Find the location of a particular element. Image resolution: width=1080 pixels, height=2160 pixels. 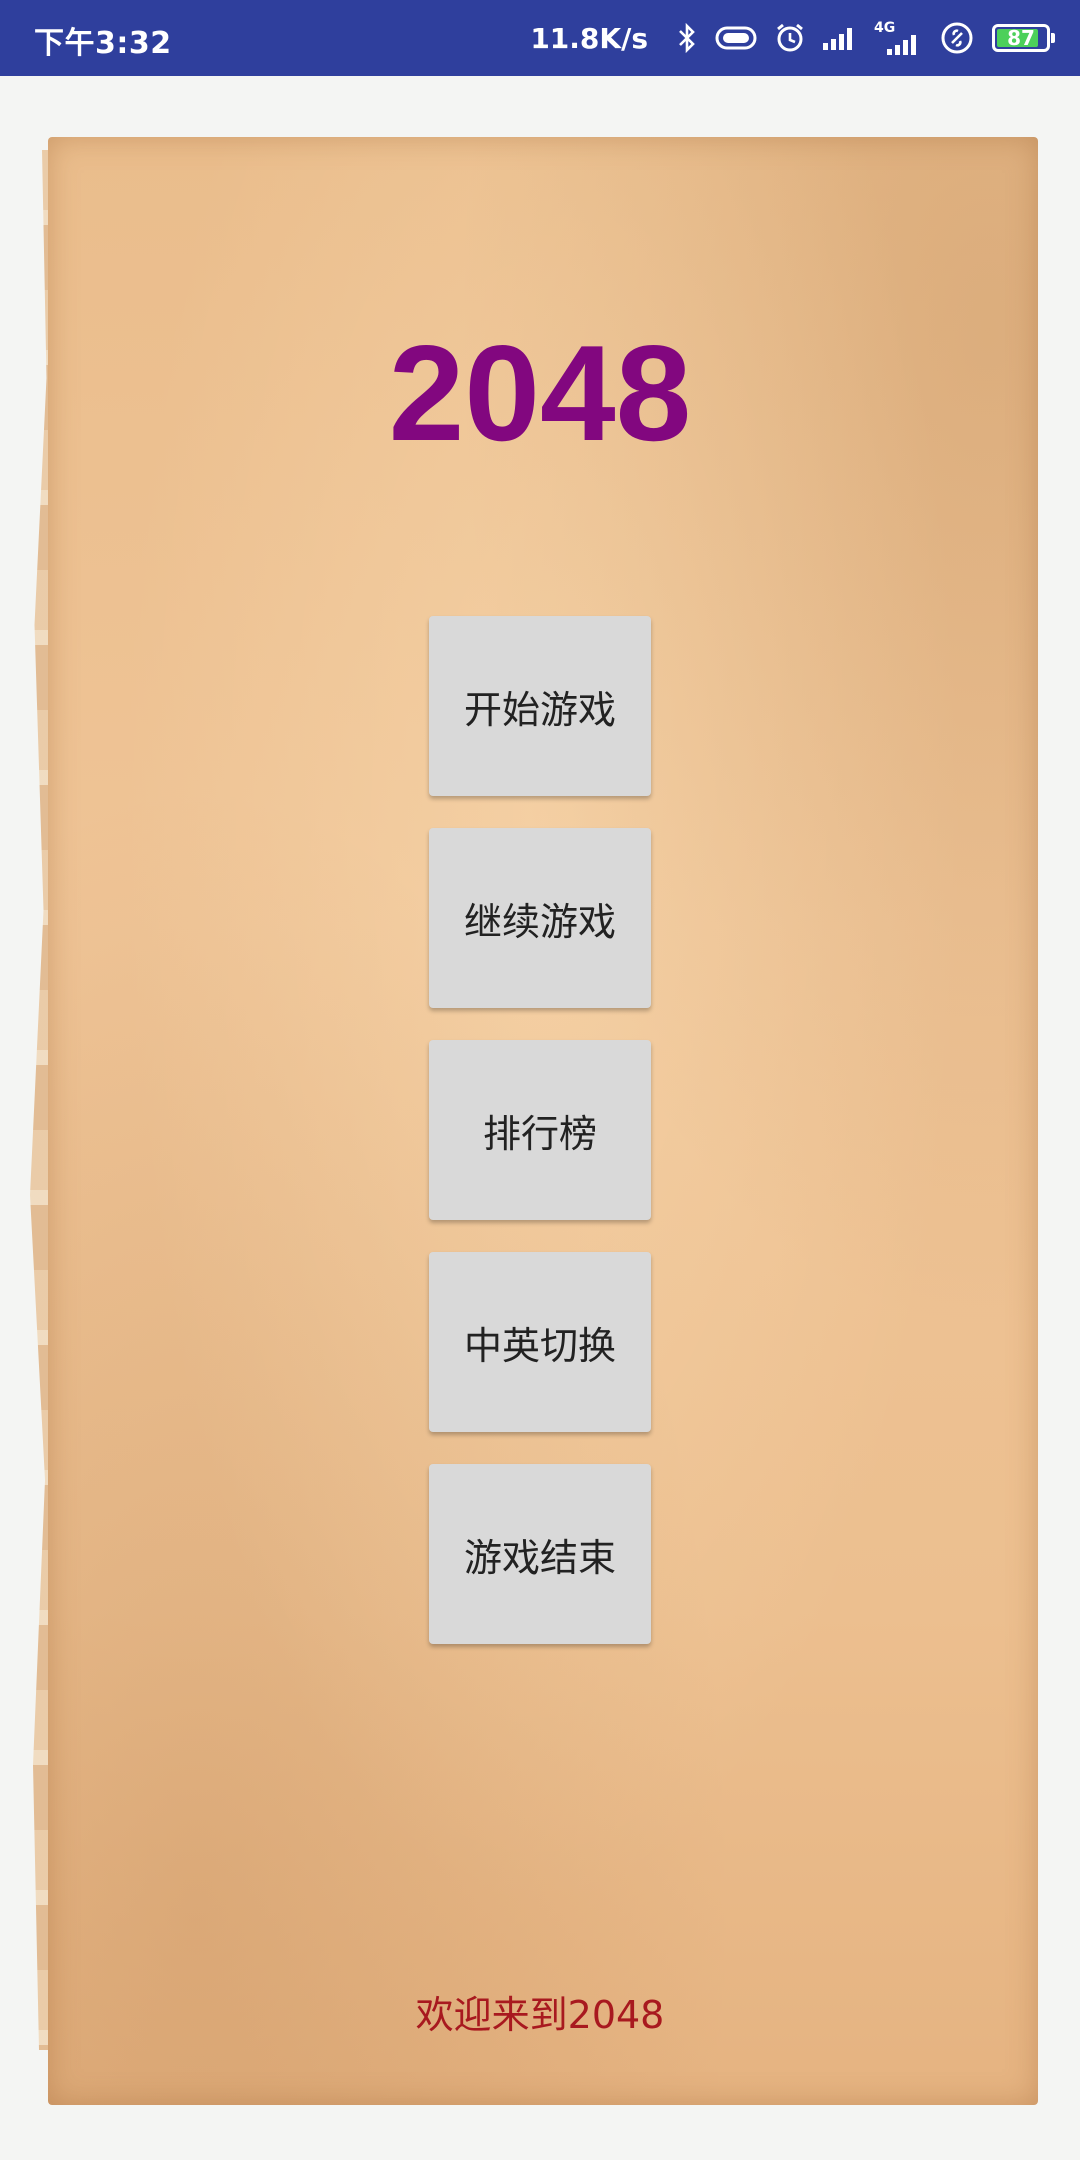

signal-icon is located at coordinates (840, 38).